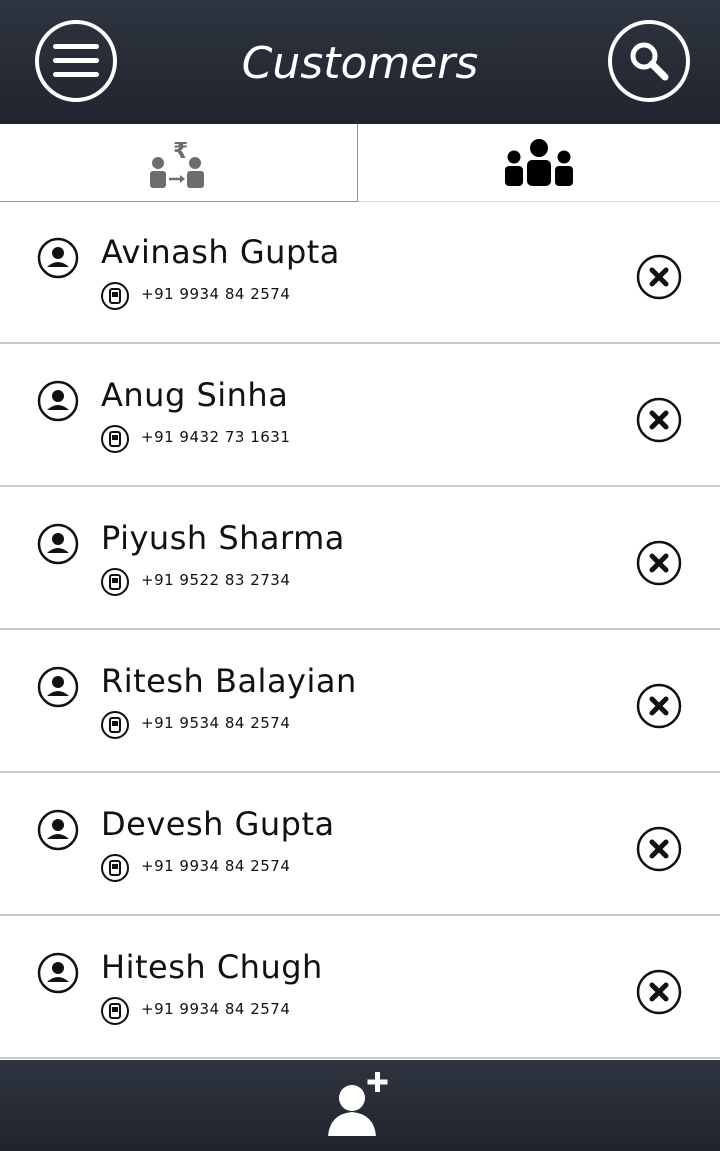  Describe the element at coordinates (220, 252) in the screenshot. I see `customer-name: Avinash Gupta` at that location.